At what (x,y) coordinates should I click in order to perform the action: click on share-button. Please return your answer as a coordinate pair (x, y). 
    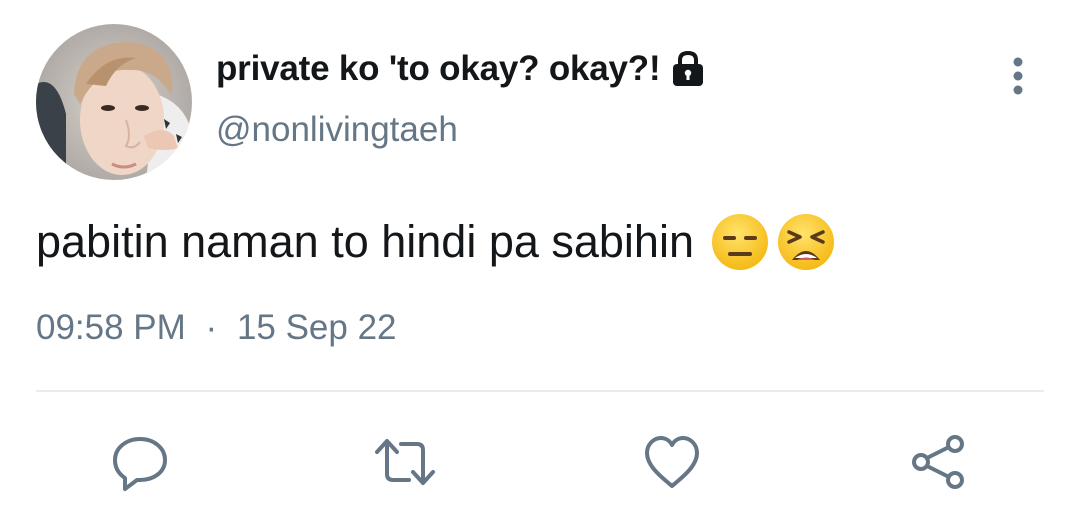
    Looking at the image, I should click on (938, 462).